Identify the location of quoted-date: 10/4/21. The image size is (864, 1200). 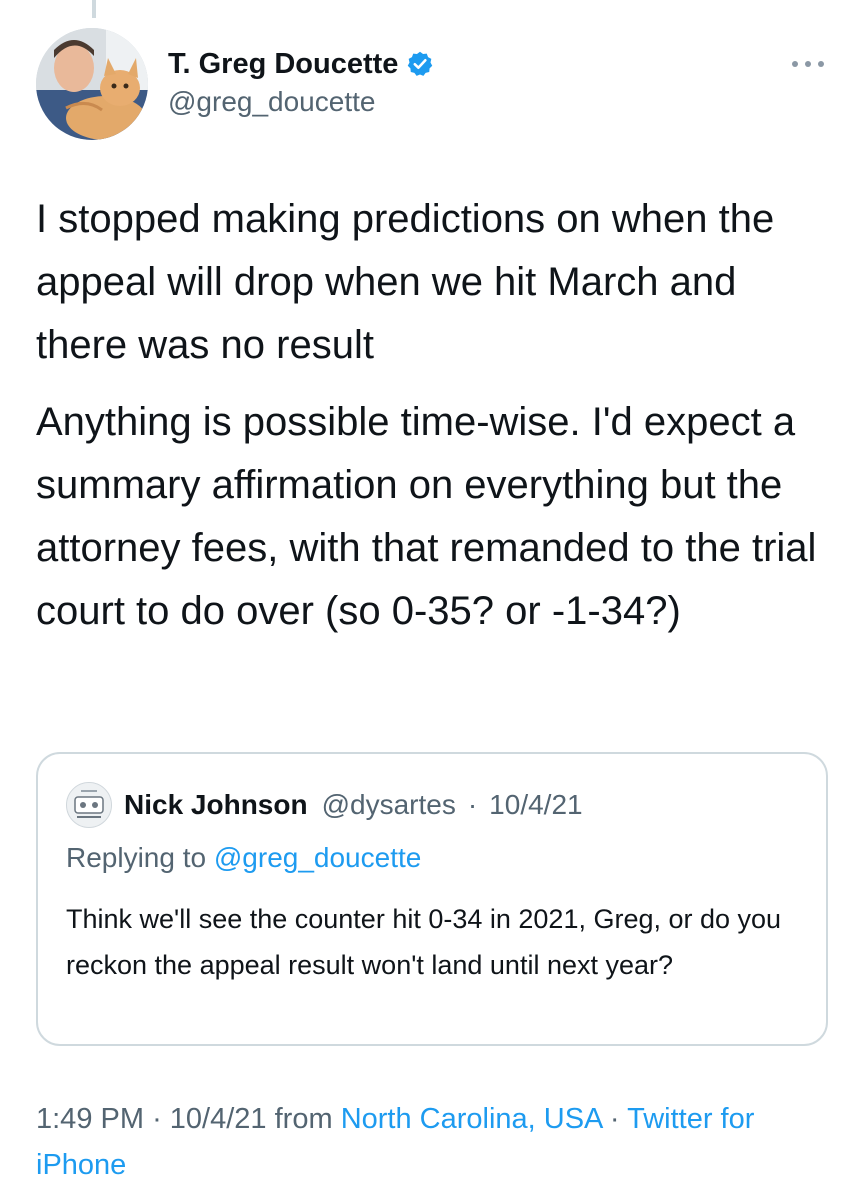
(536, 804).